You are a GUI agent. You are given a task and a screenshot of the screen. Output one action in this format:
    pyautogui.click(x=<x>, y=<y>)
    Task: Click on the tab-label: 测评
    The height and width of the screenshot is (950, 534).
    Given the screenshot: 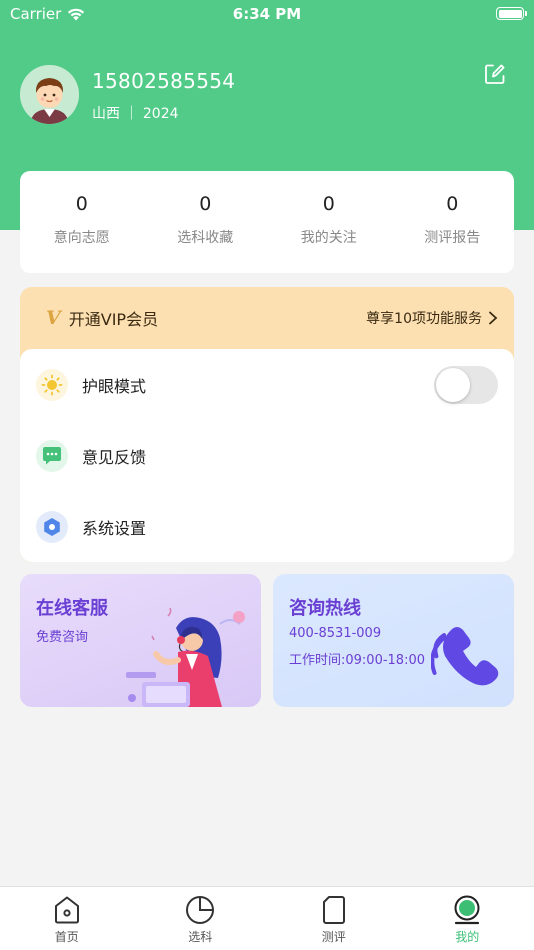 What is the action you would take?
    pyautogui.click(x=333, y=937)
    